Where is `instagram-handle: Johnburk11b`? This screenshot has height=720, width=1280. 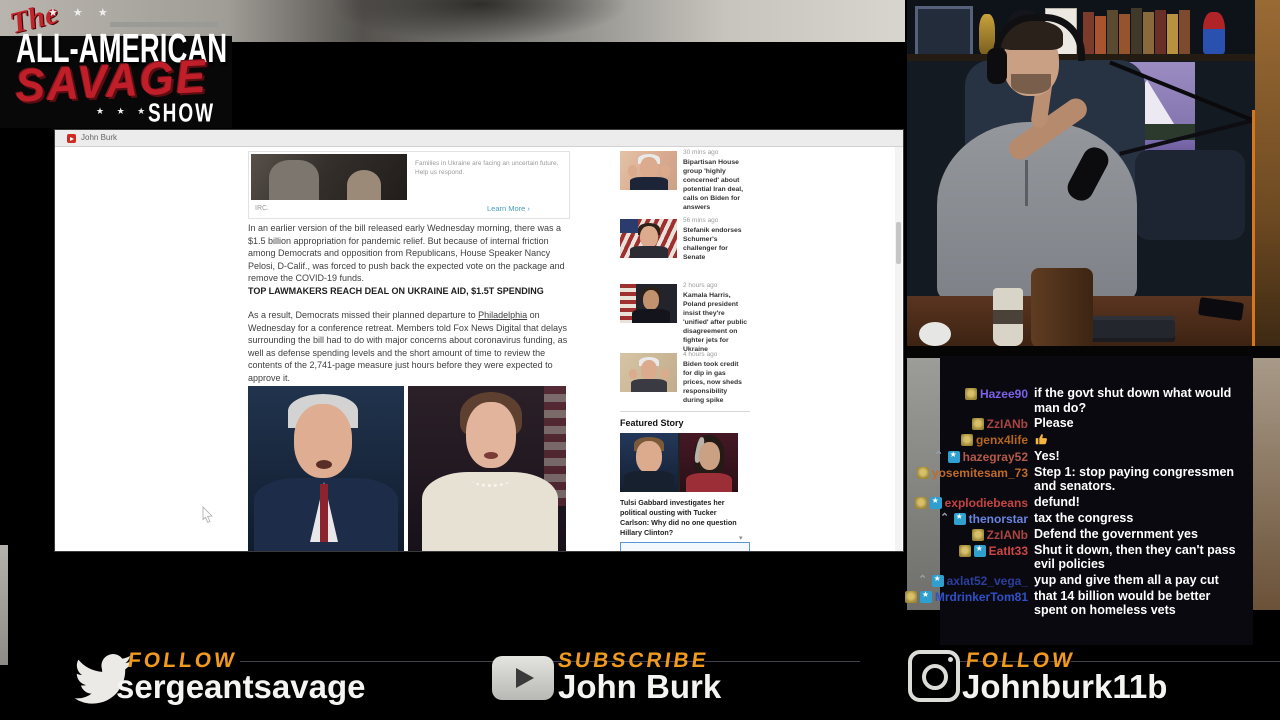 instagram-handle: Johnburk11b is located at coordinates (1064, 687).